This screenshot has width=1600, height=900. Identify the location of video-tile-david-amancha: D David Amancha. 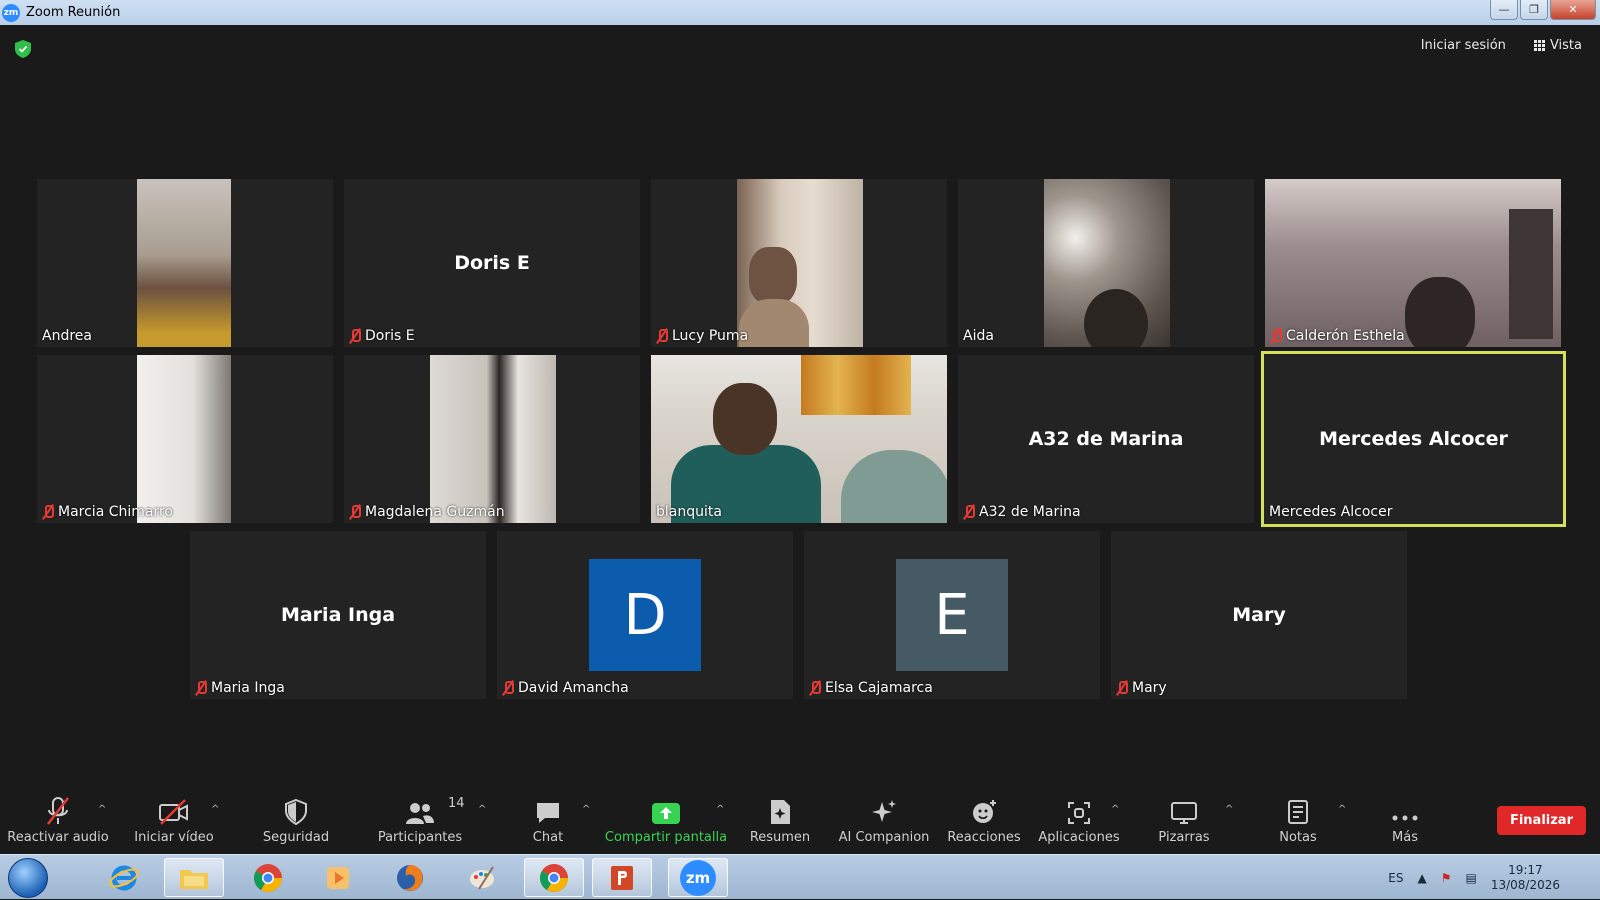
(645, 615).